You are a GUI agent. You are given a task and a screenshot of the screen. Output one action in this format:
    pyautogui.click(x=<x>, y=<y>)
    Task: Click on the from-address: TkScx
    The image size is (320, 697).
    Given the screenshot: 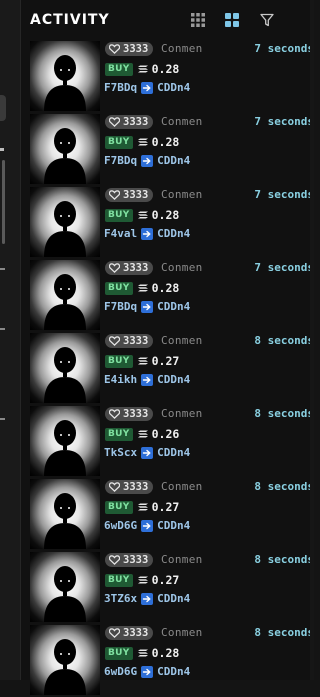 What is the action you would take?
    pyautogui.click(x=120, y=452)
    